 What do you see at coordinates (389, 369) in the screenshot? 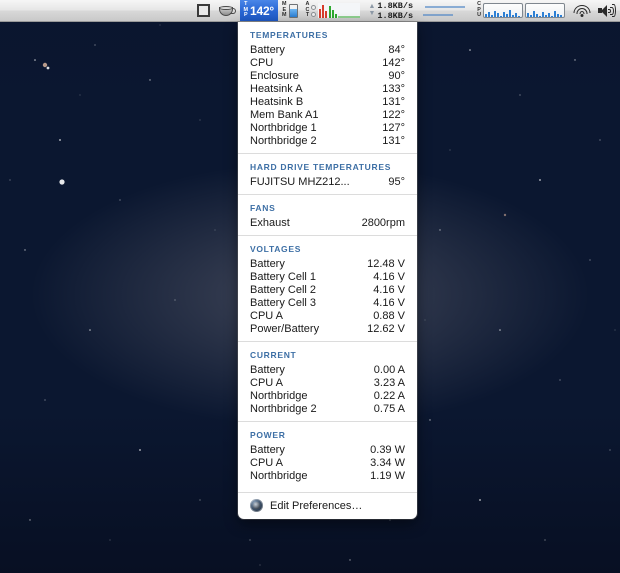
I see `sensor-value: 0.00 A` at bounding box center [389, 369].